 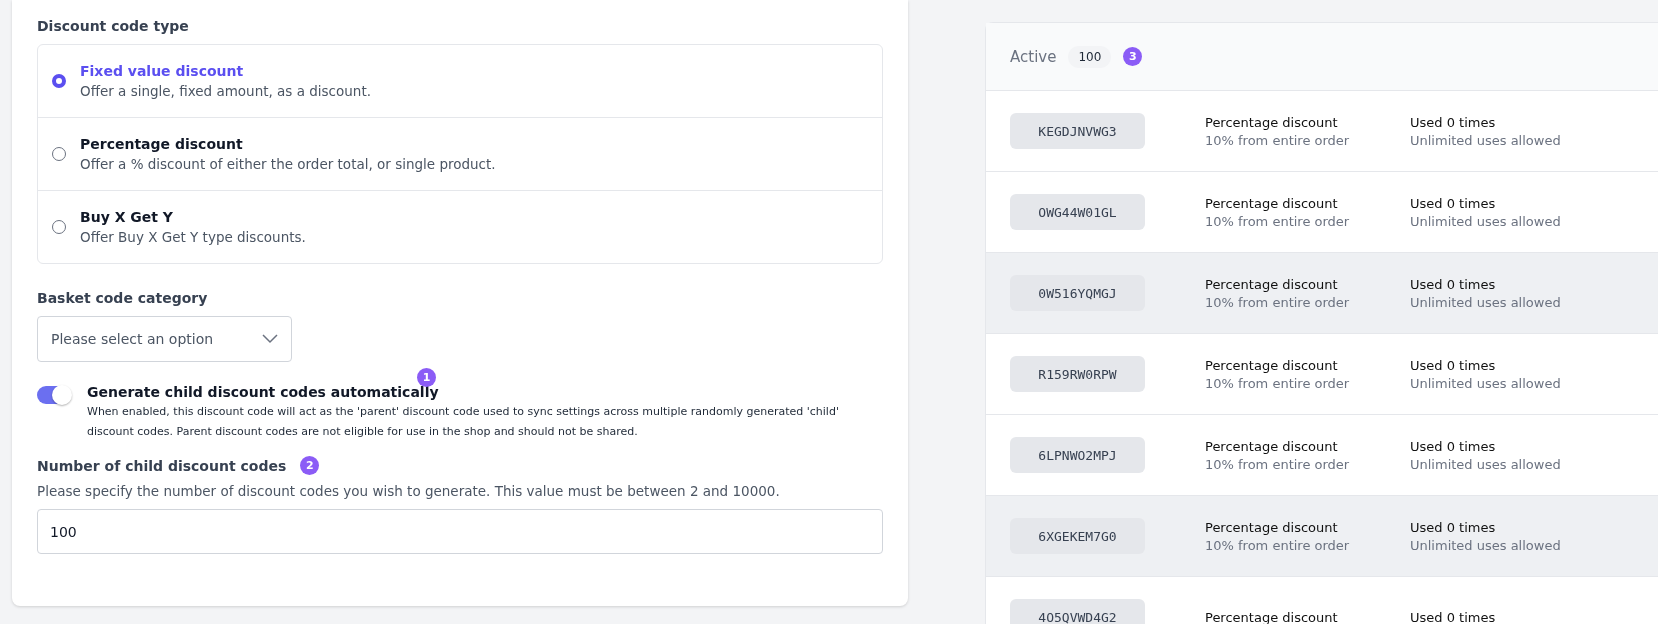 I want to click on option-title: Fixed value discount, so click(x=162, y=71).